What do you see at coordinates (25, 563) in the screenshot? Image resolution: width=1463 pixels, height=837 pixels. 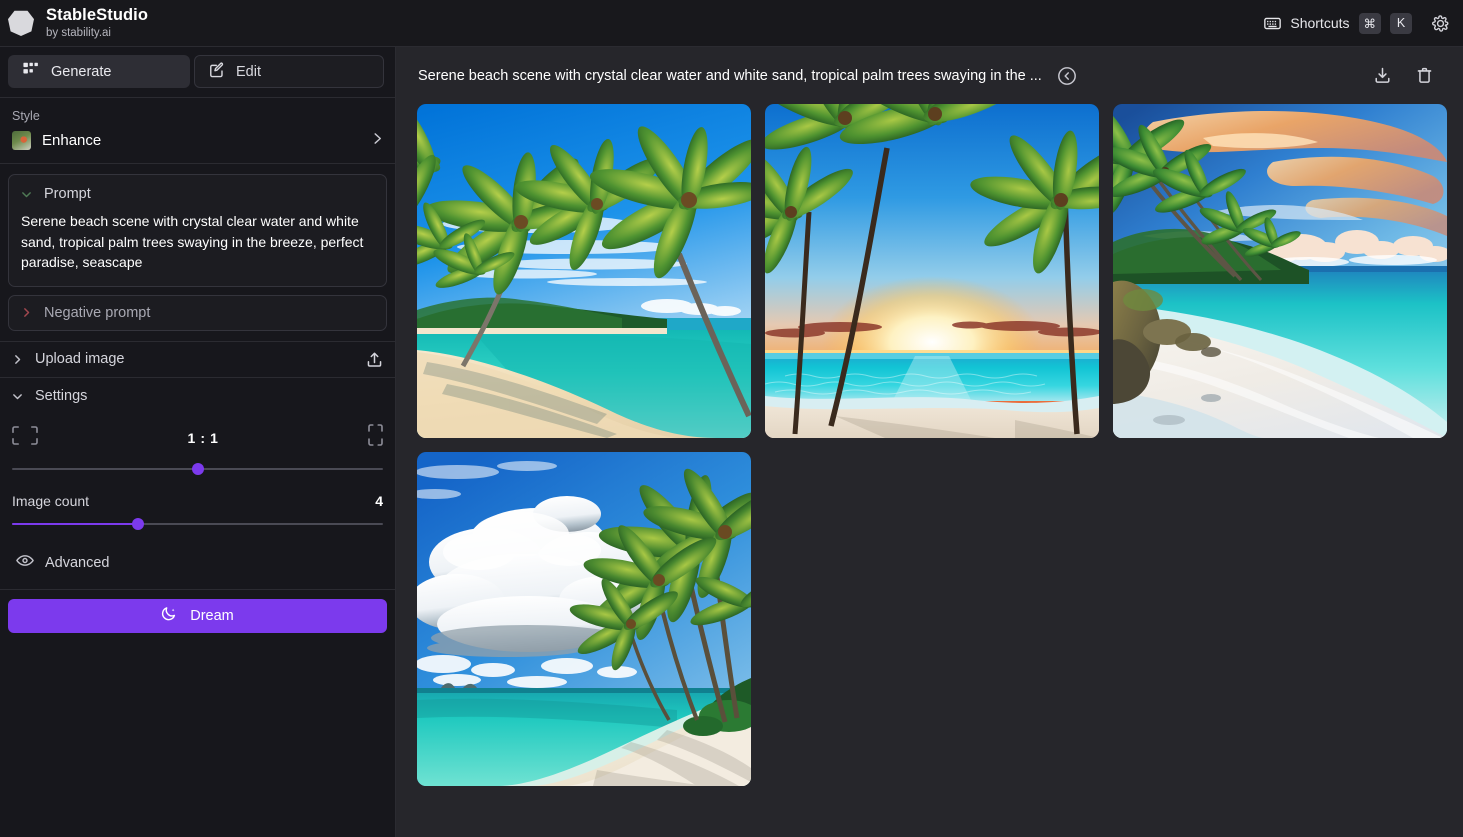 I see `eye-icon` at bounding box center [25, 563].